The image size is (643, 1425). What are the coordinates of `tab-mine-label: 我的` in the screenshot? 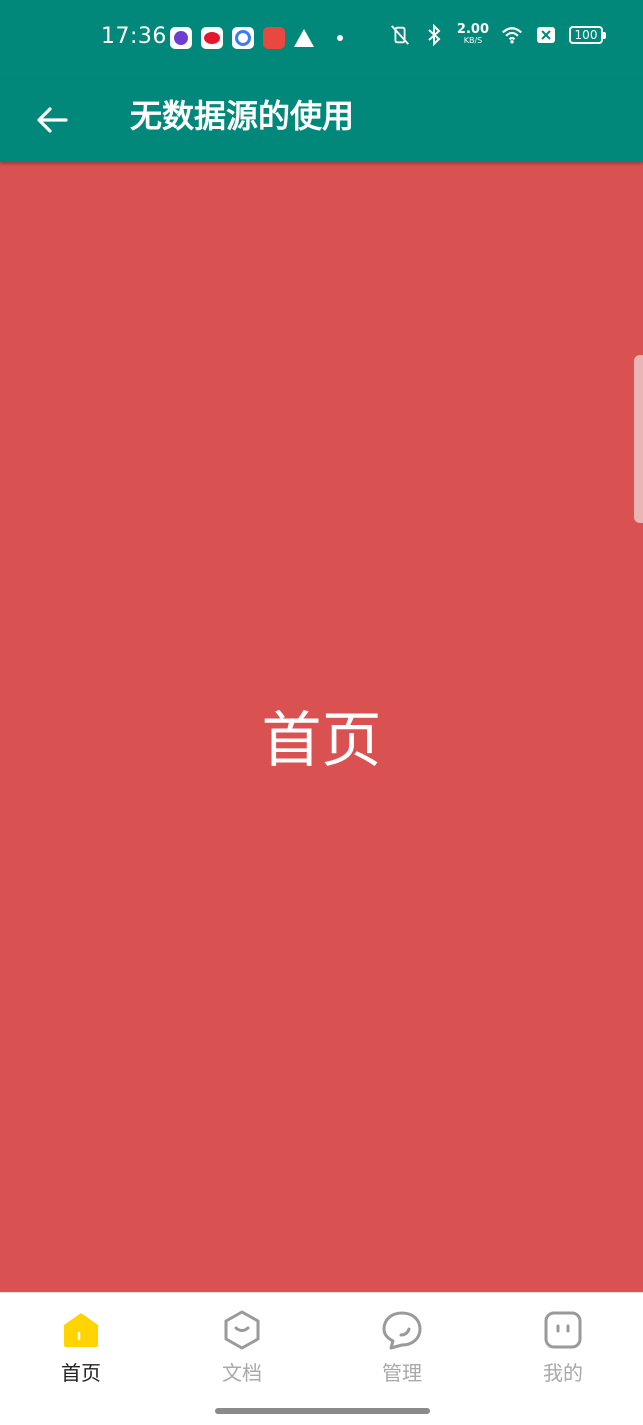 It's located at (563, 1373).